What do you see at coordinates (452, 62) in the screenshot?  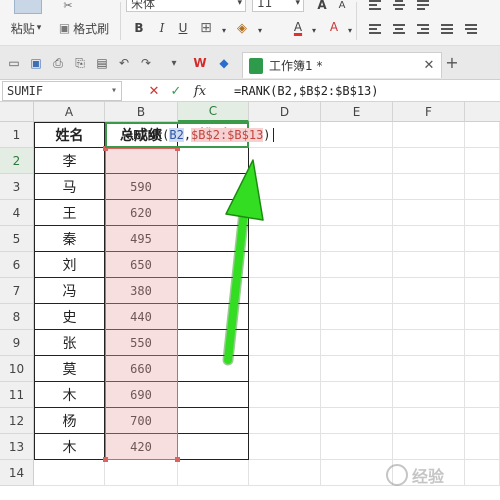 I see `new-tab-plus-icon: +` at bounding box center [452, 62].